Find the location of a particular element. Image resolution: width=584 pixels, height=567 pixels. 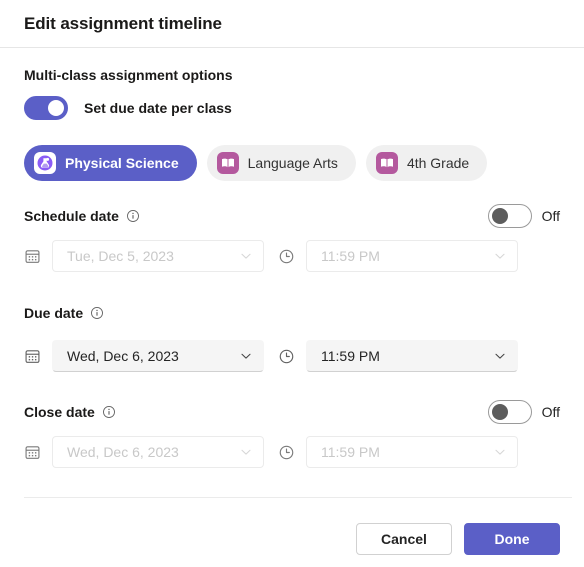

schedule-date-fields: Tue, Dec 5, 2023 11:59 PM is located at coordinates (292, 256).